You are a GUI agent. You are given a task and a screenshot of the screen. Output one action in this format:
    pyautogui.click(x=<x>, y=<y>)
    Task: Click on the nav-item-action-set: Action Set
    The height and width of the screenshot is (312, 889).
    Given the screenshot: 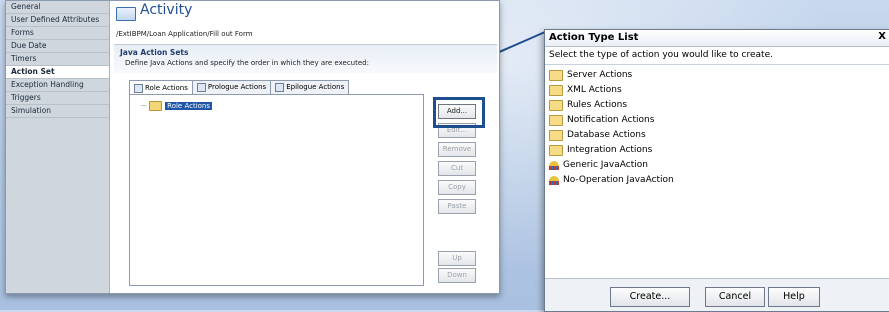 What is the action you would take?
    pyautogui.click(x=57, y=72)
    